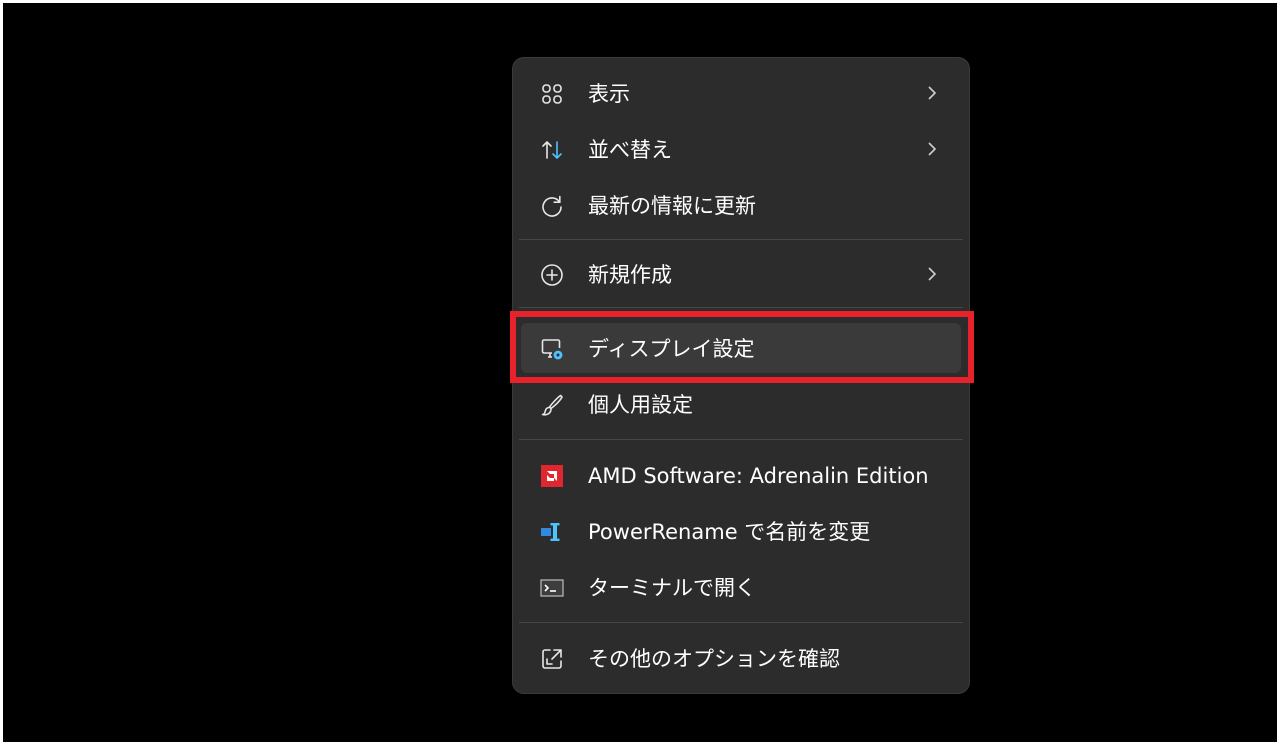 Image resolution: width=1280 pixels, height=745 pixels. Describe the element at coordinates (552, 349) in the screenshot. I see `display-settings-icon` at that location.